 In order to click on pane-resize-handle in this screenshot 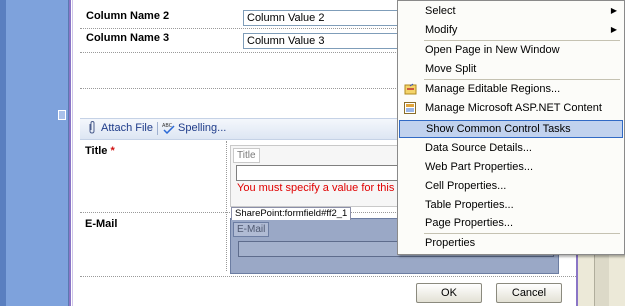, I will do `click(62, 115)`.